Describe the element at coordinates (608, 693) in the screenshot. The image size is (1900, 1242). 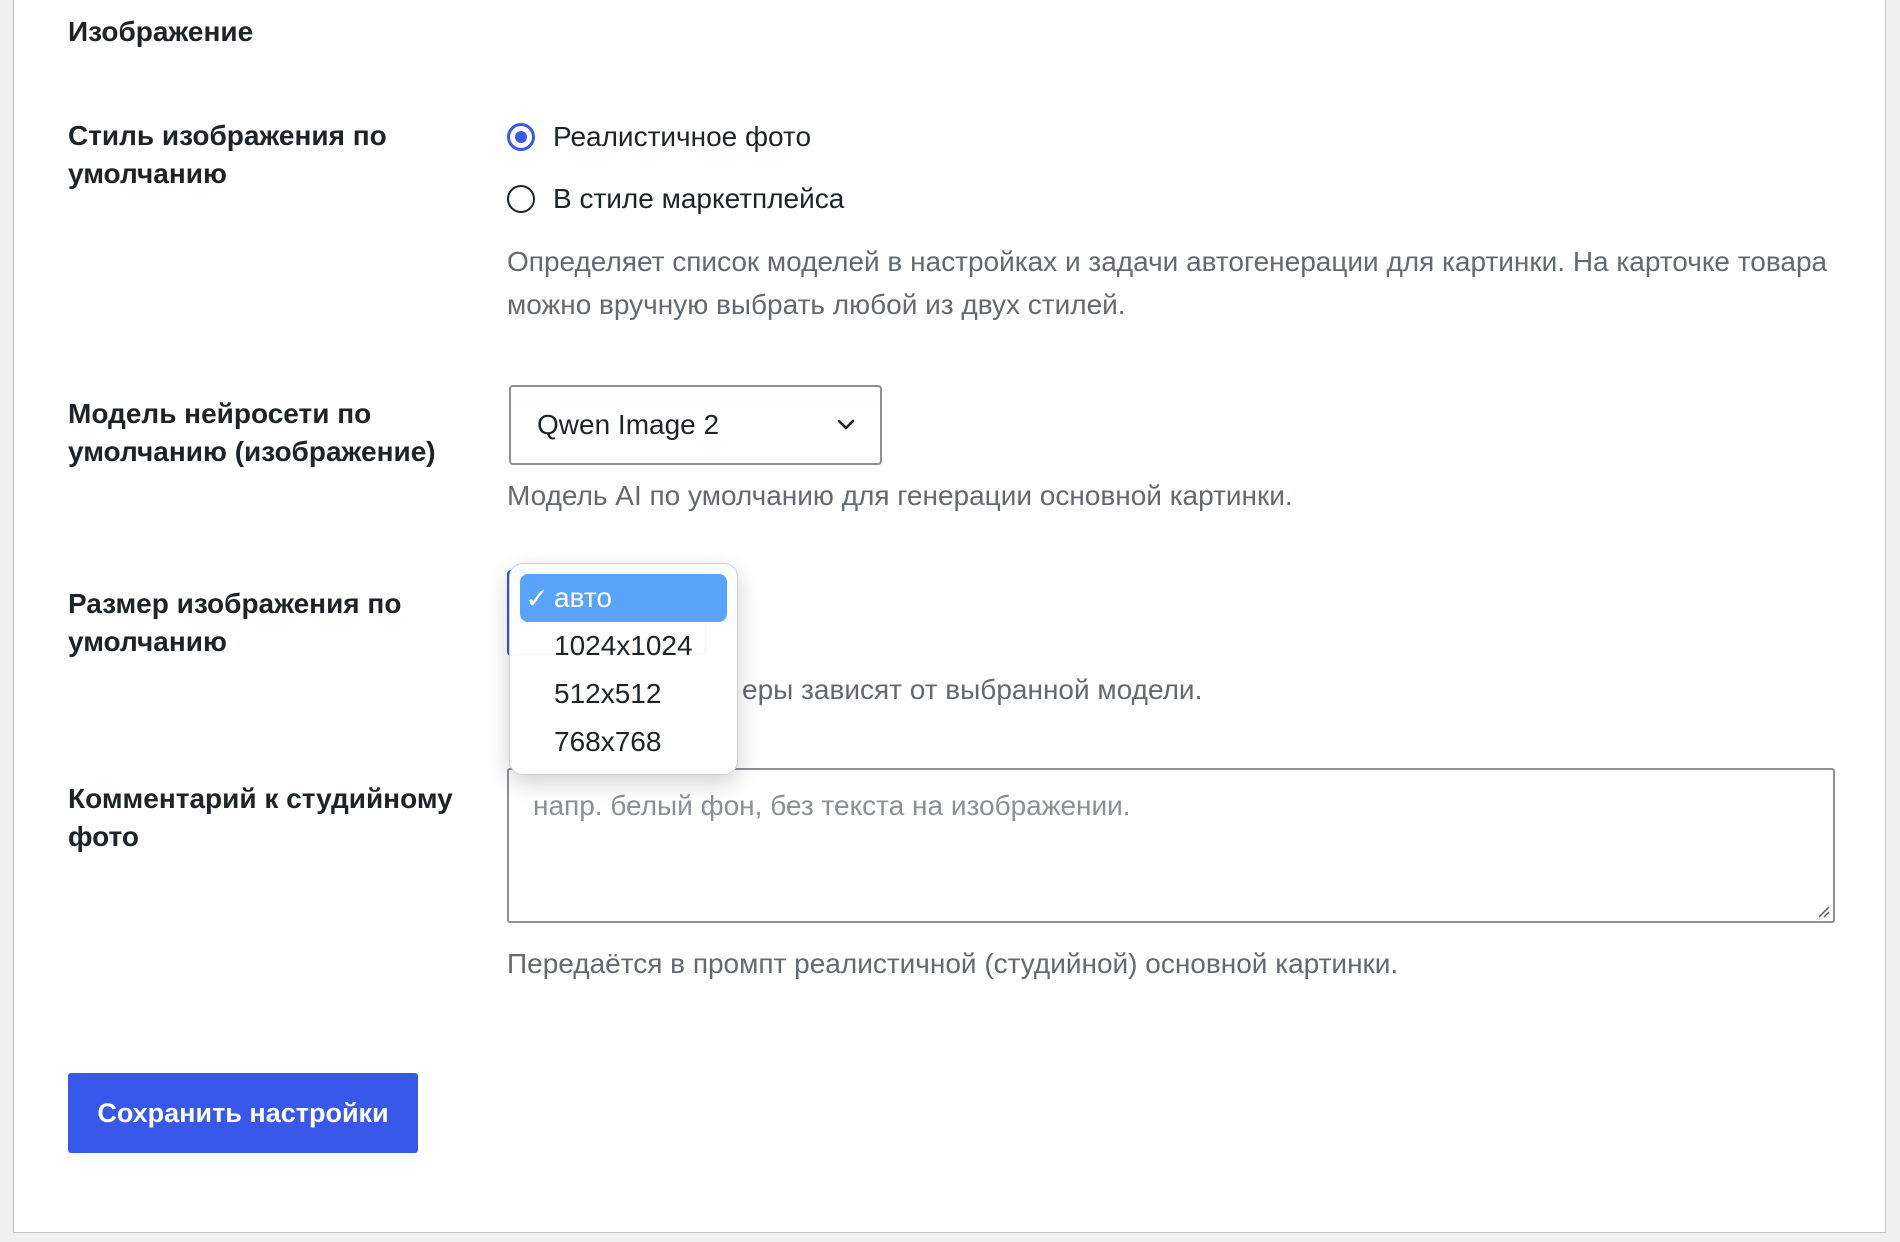
I see `dropdown-option-label: 512x512` at that location.